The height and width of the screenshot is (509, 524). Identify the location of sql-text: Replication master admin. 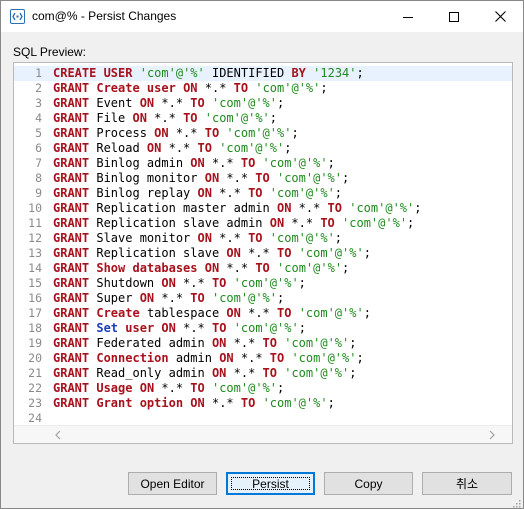
(183, 208).